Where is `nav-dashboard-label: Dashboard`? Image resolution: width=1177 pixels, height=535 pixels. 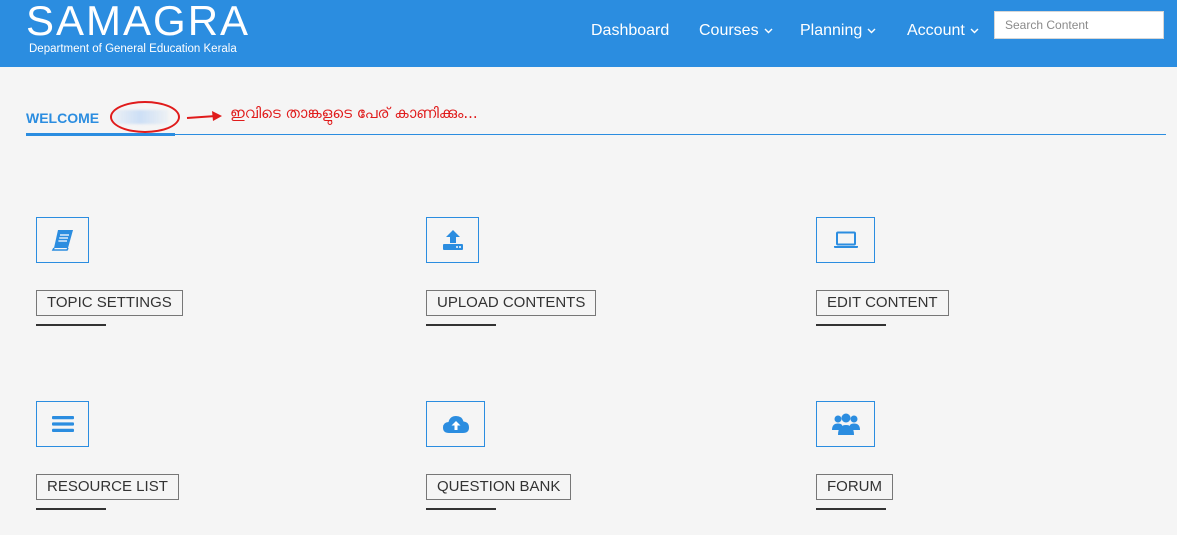 nav-dashboard-label: Dashboard is located at coordinates (630, 30).